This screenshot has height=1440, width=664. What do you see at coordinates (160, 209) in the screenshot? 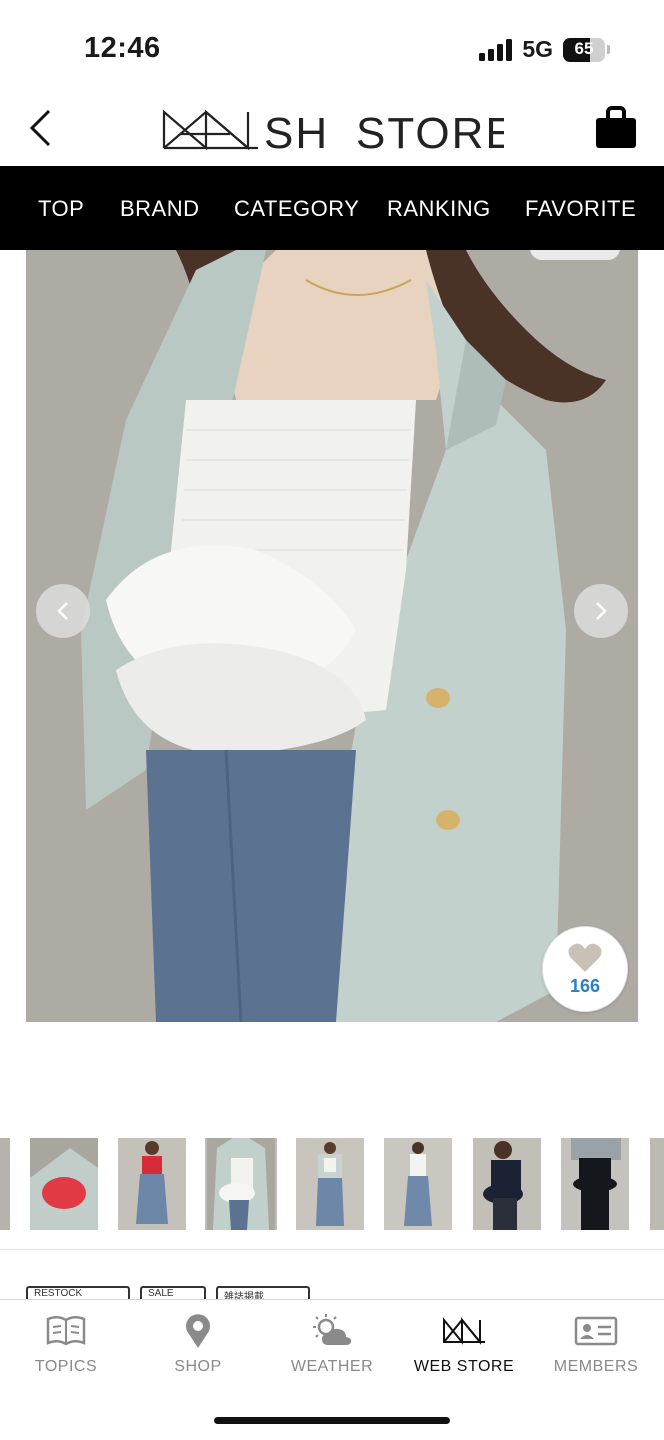
I see `nav-brand: BRAND` at bounding box center [160, 209].